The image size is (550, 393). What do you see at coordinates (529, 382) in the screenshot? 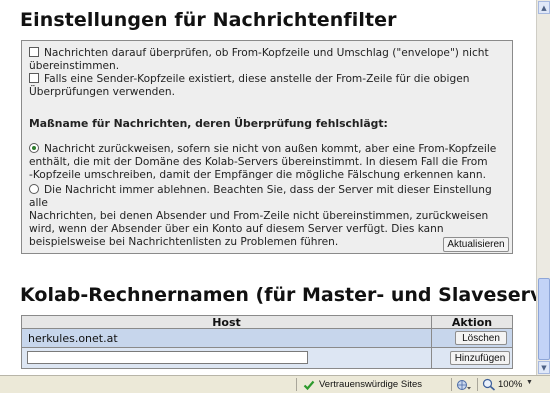
I see `zoom-dropdown-icon: ▼` at bounding box center [529, 382].